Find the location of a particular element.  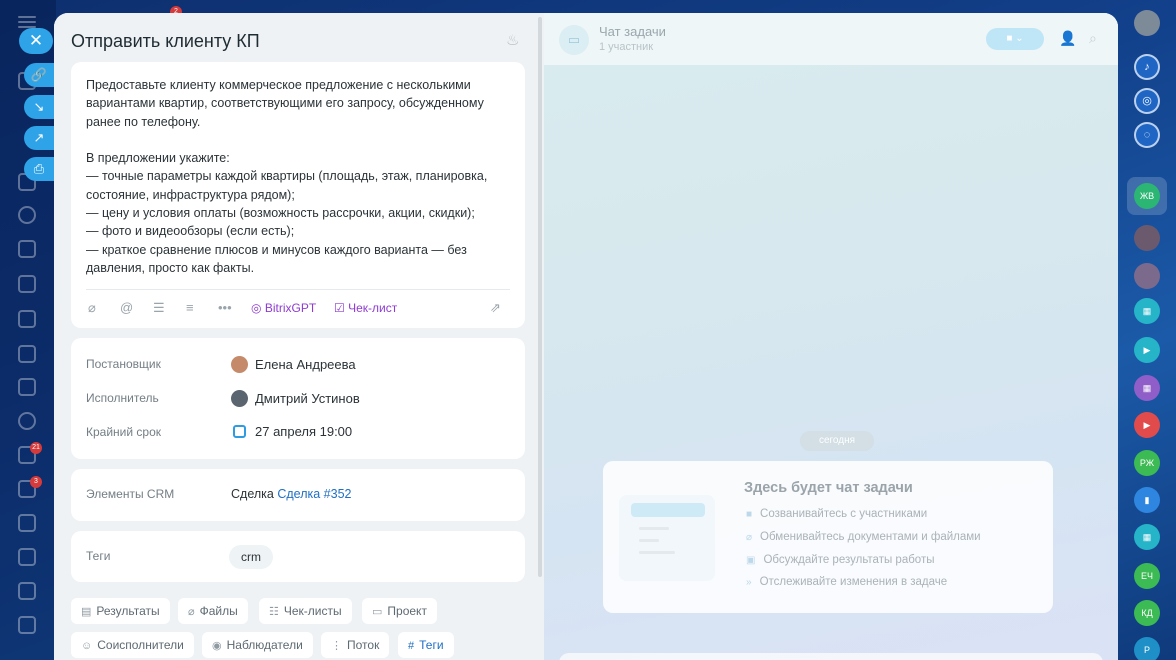

chat-avatar-zv: ЖВ is located at coordinates (1147, 196).